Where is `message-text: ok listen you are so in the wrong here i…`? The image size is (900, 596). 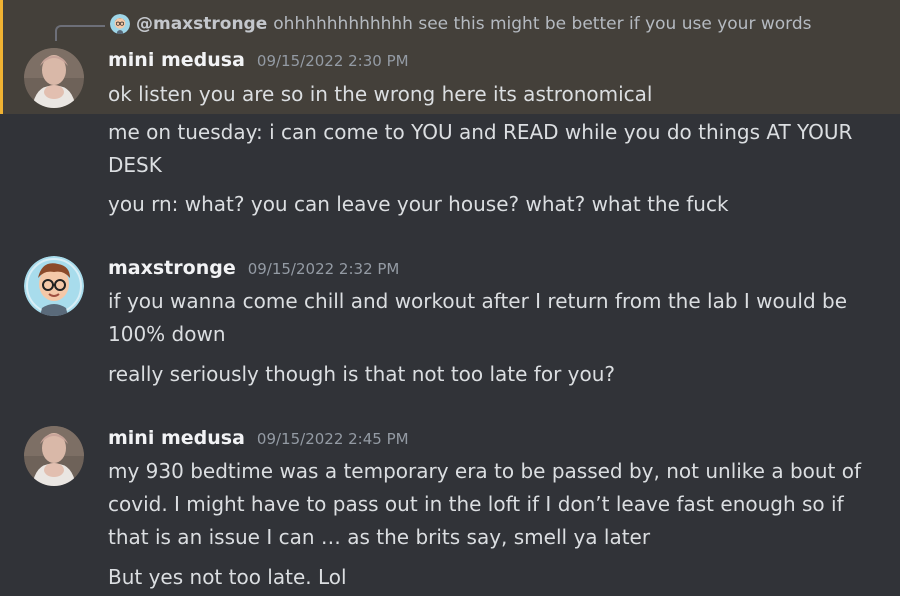
message-text: ok listen you are so in the wrong here i… is located at coordinates (380, 94).